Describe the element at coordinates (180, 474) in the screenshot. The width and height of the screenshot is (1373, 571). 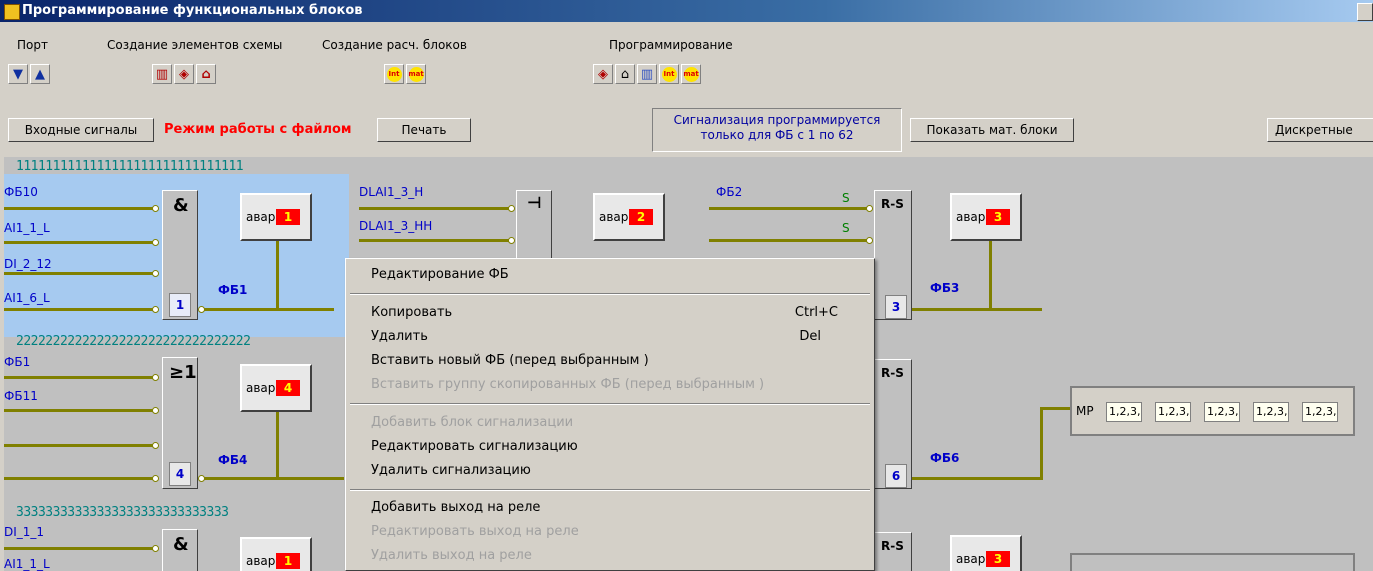
I see `fb4-number: 4` at that location.